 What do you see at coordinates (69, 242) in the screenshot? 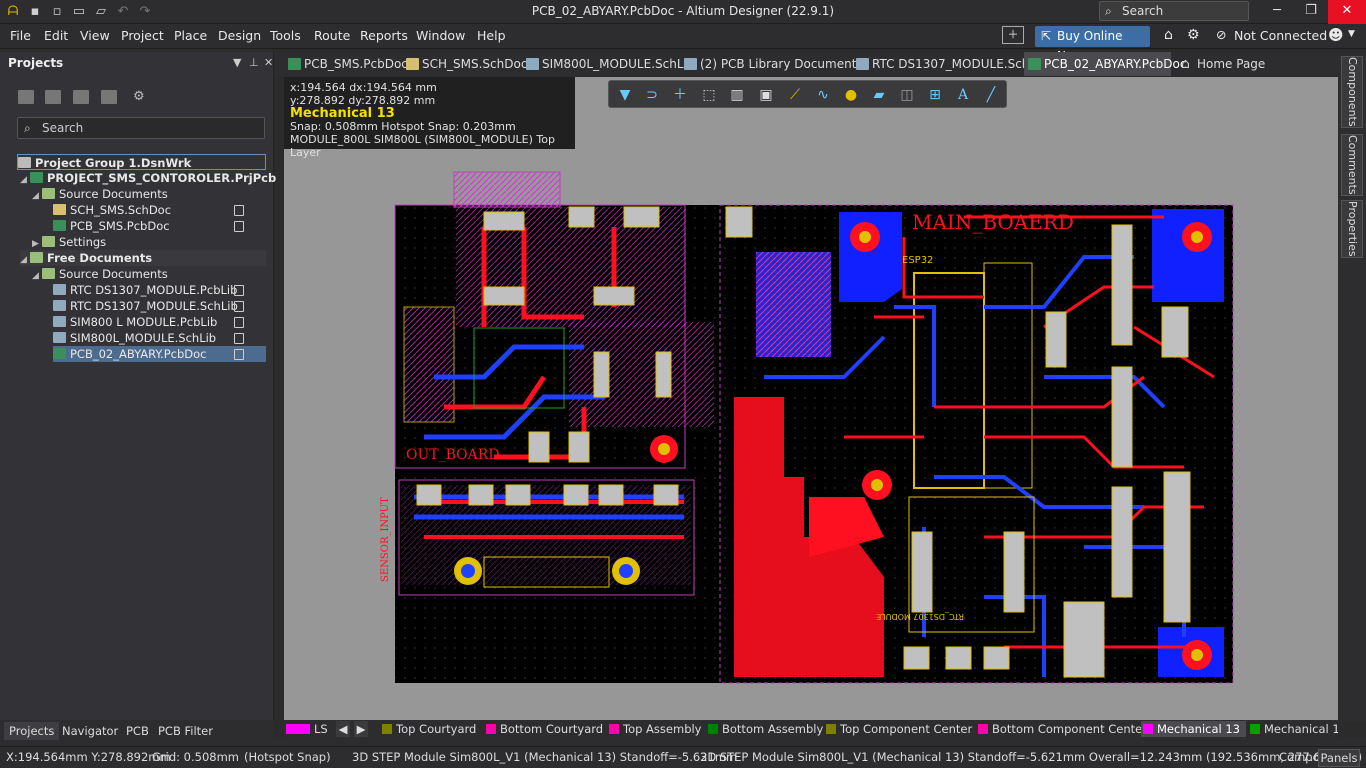
I see `tree-item-settings: ▶ Settings` at bounding box center [69, 242].